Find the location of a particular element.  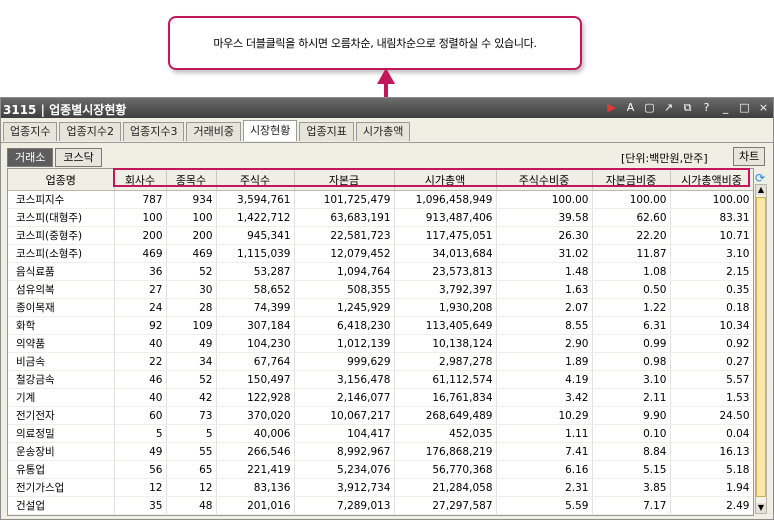

refresh-icon: ⟳ is located at coordinates (760, 178).